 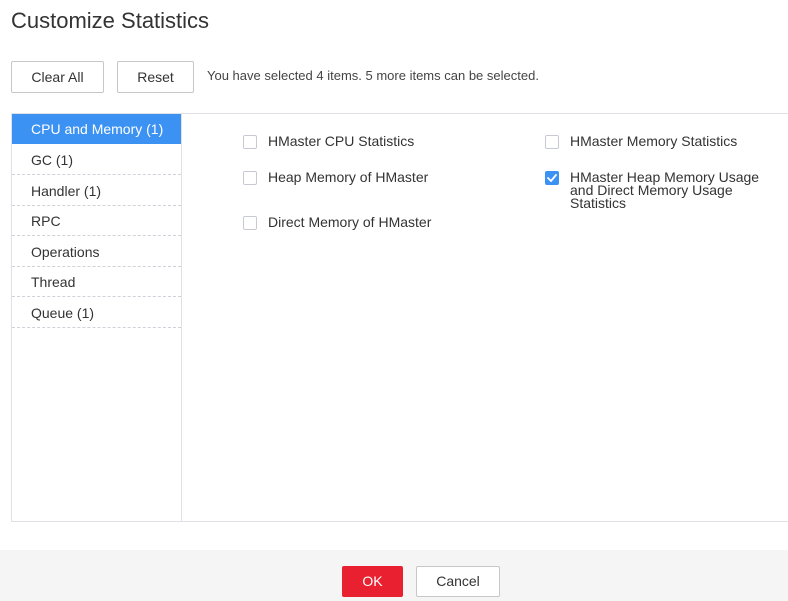 I want to click on metric-hmaster-cpu-statistics: HMaster CPU Statistics, so click(x=328, y=141).